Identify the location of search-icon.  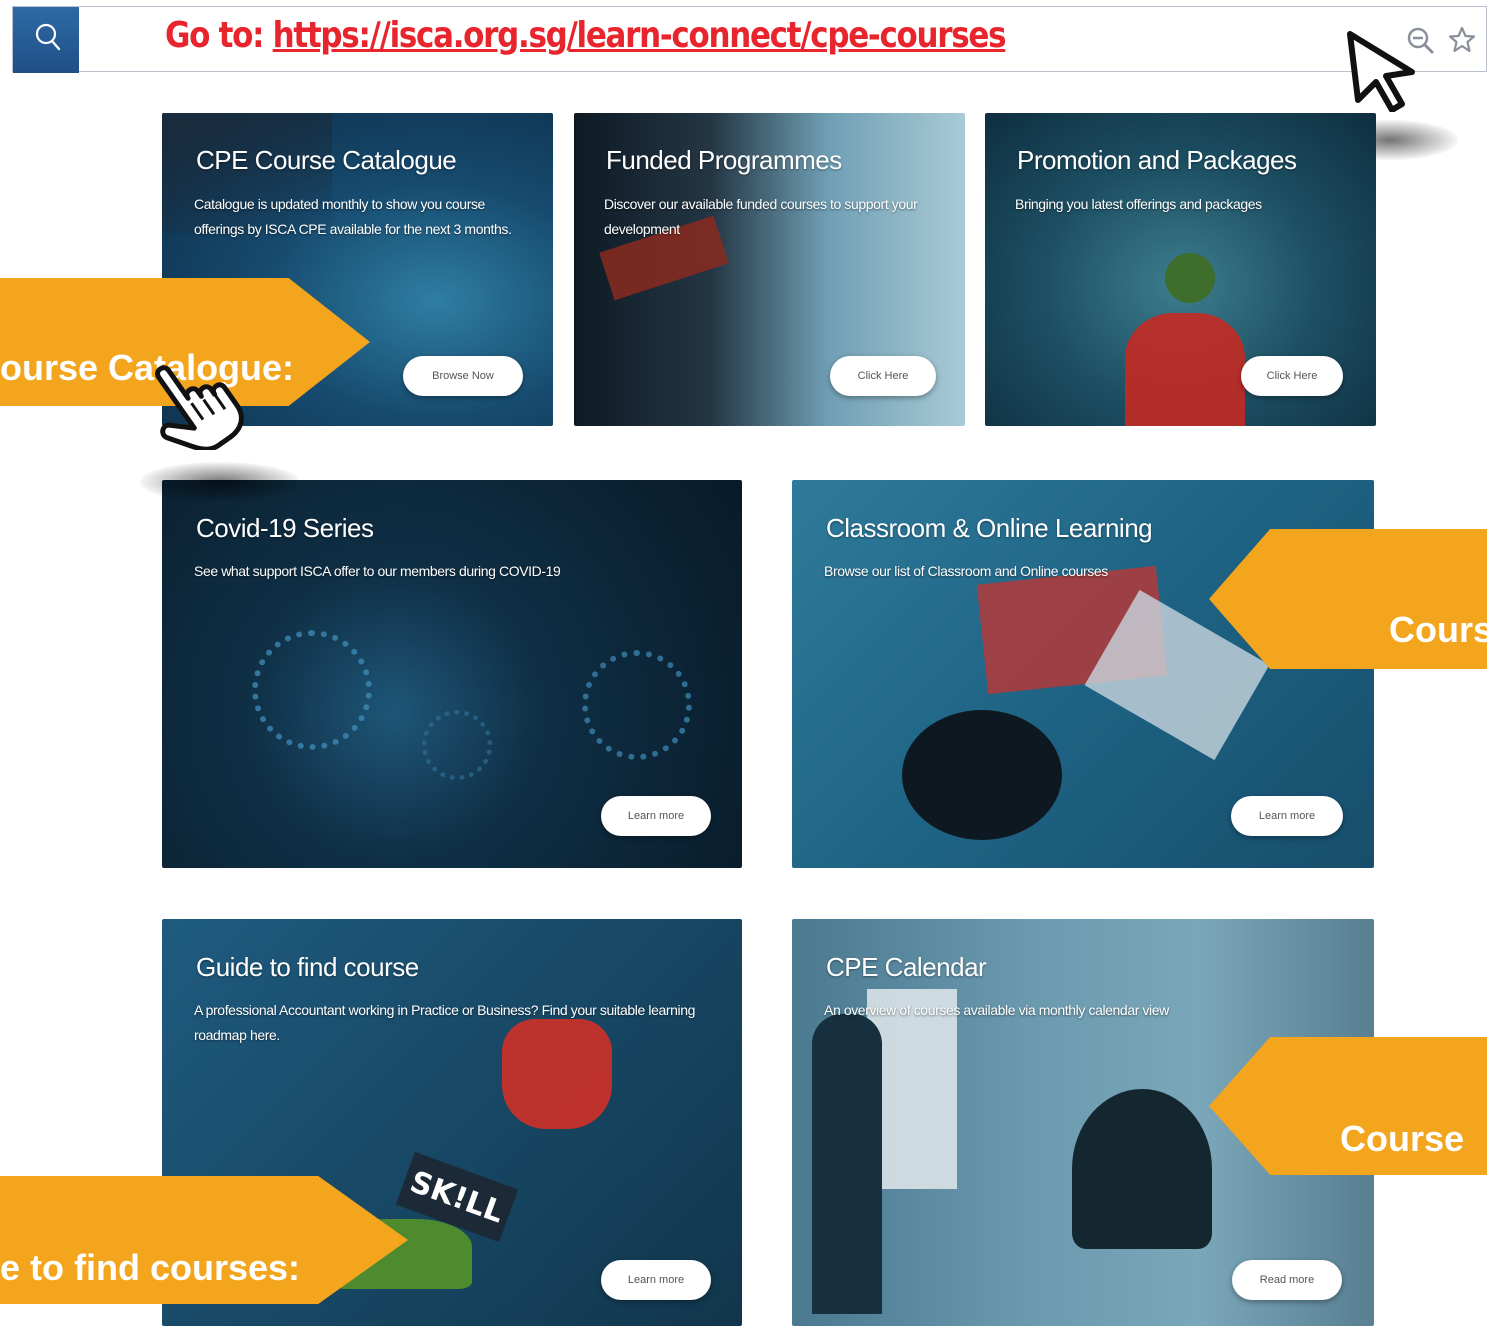
(48, 37).